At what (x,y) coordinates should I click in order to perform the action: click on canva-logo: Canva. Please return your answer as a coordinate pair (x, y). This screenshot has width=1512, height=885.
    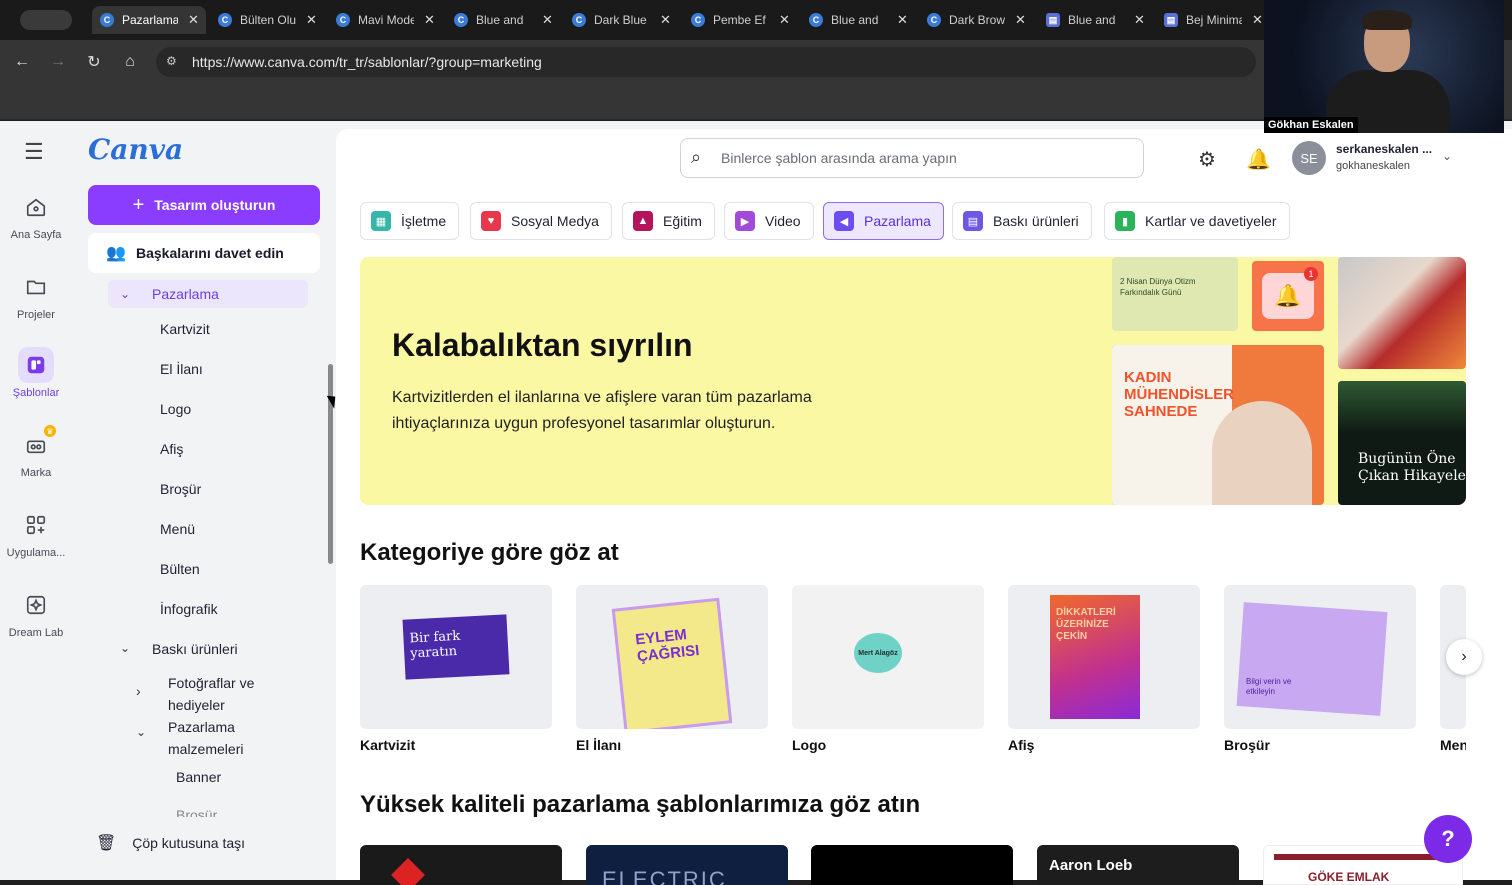
    Looking at the image, I should click on (135, 149).